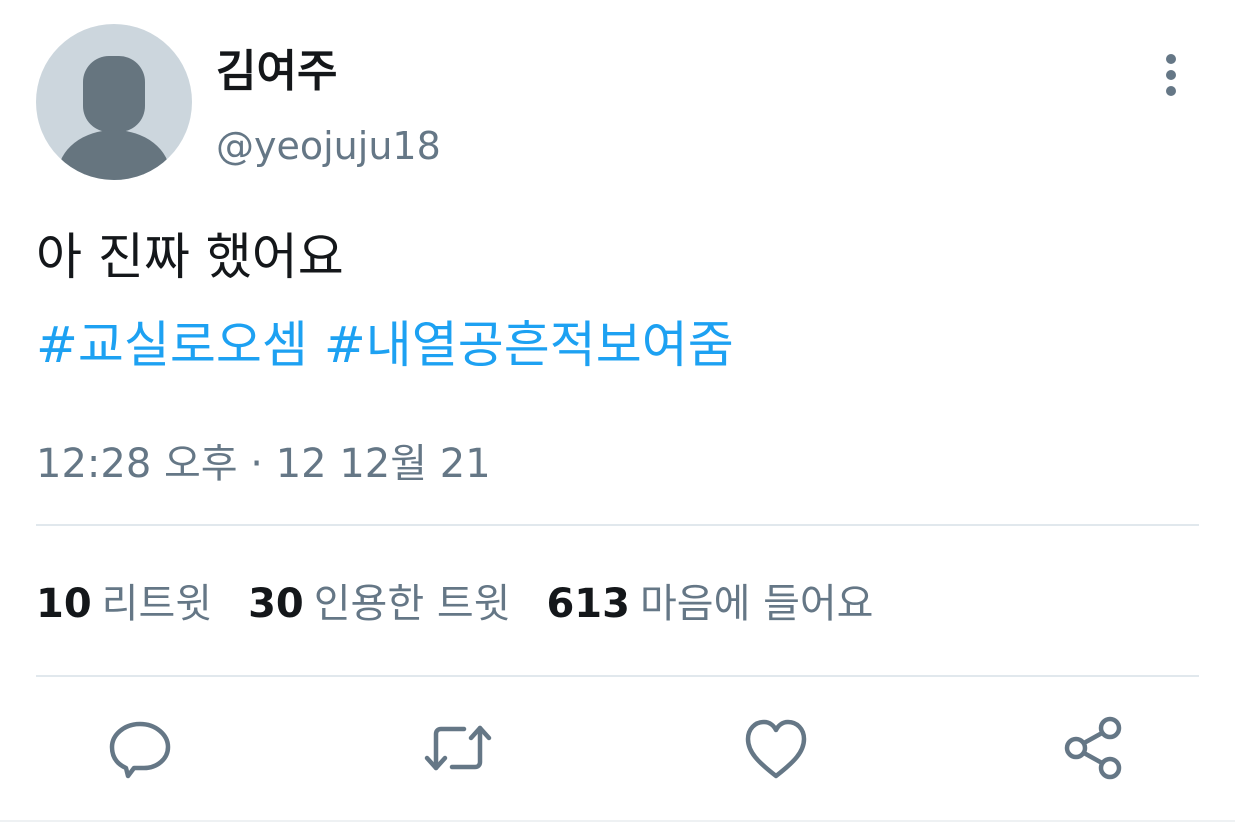  What do you see at coordinates (276, 72) in the screenshot?
I see `user-display-name: 김여주` at bounding box center [276, 72].